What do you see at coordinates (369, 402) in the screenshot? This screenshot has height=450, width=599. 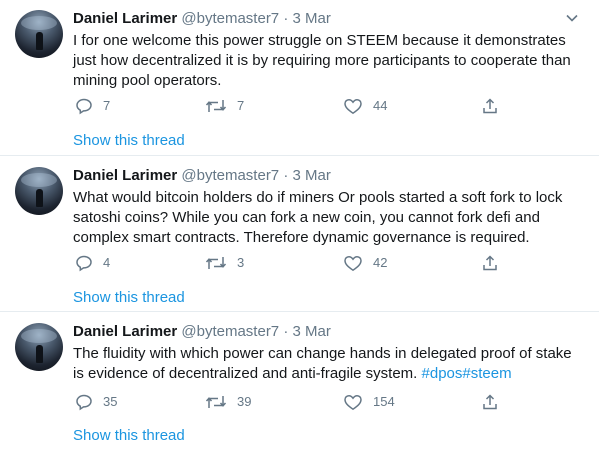 I see `like-button: 154` at bounding box center [369, 402].